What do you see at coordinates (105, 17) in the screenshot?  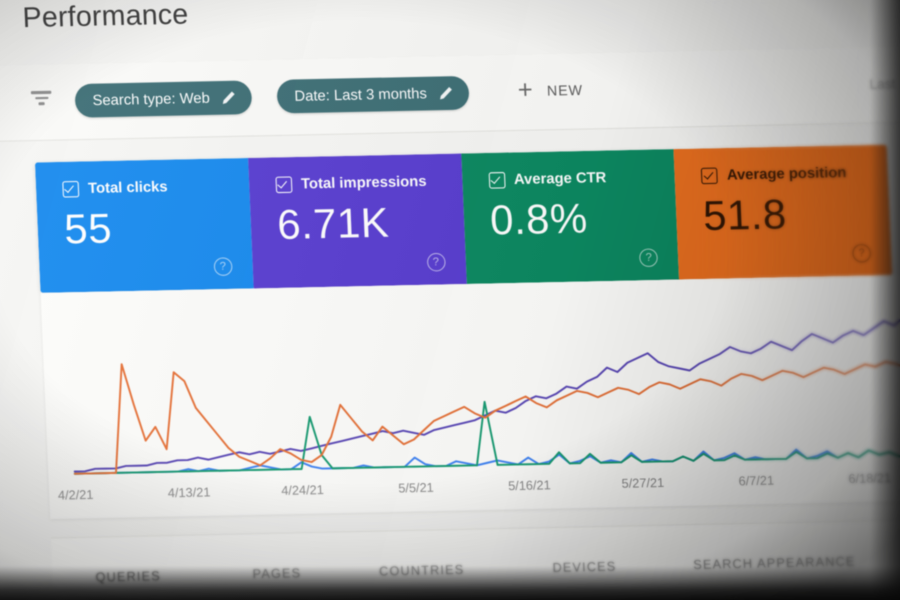 I see `page-title: Performance` at bounding box center [105, 17].